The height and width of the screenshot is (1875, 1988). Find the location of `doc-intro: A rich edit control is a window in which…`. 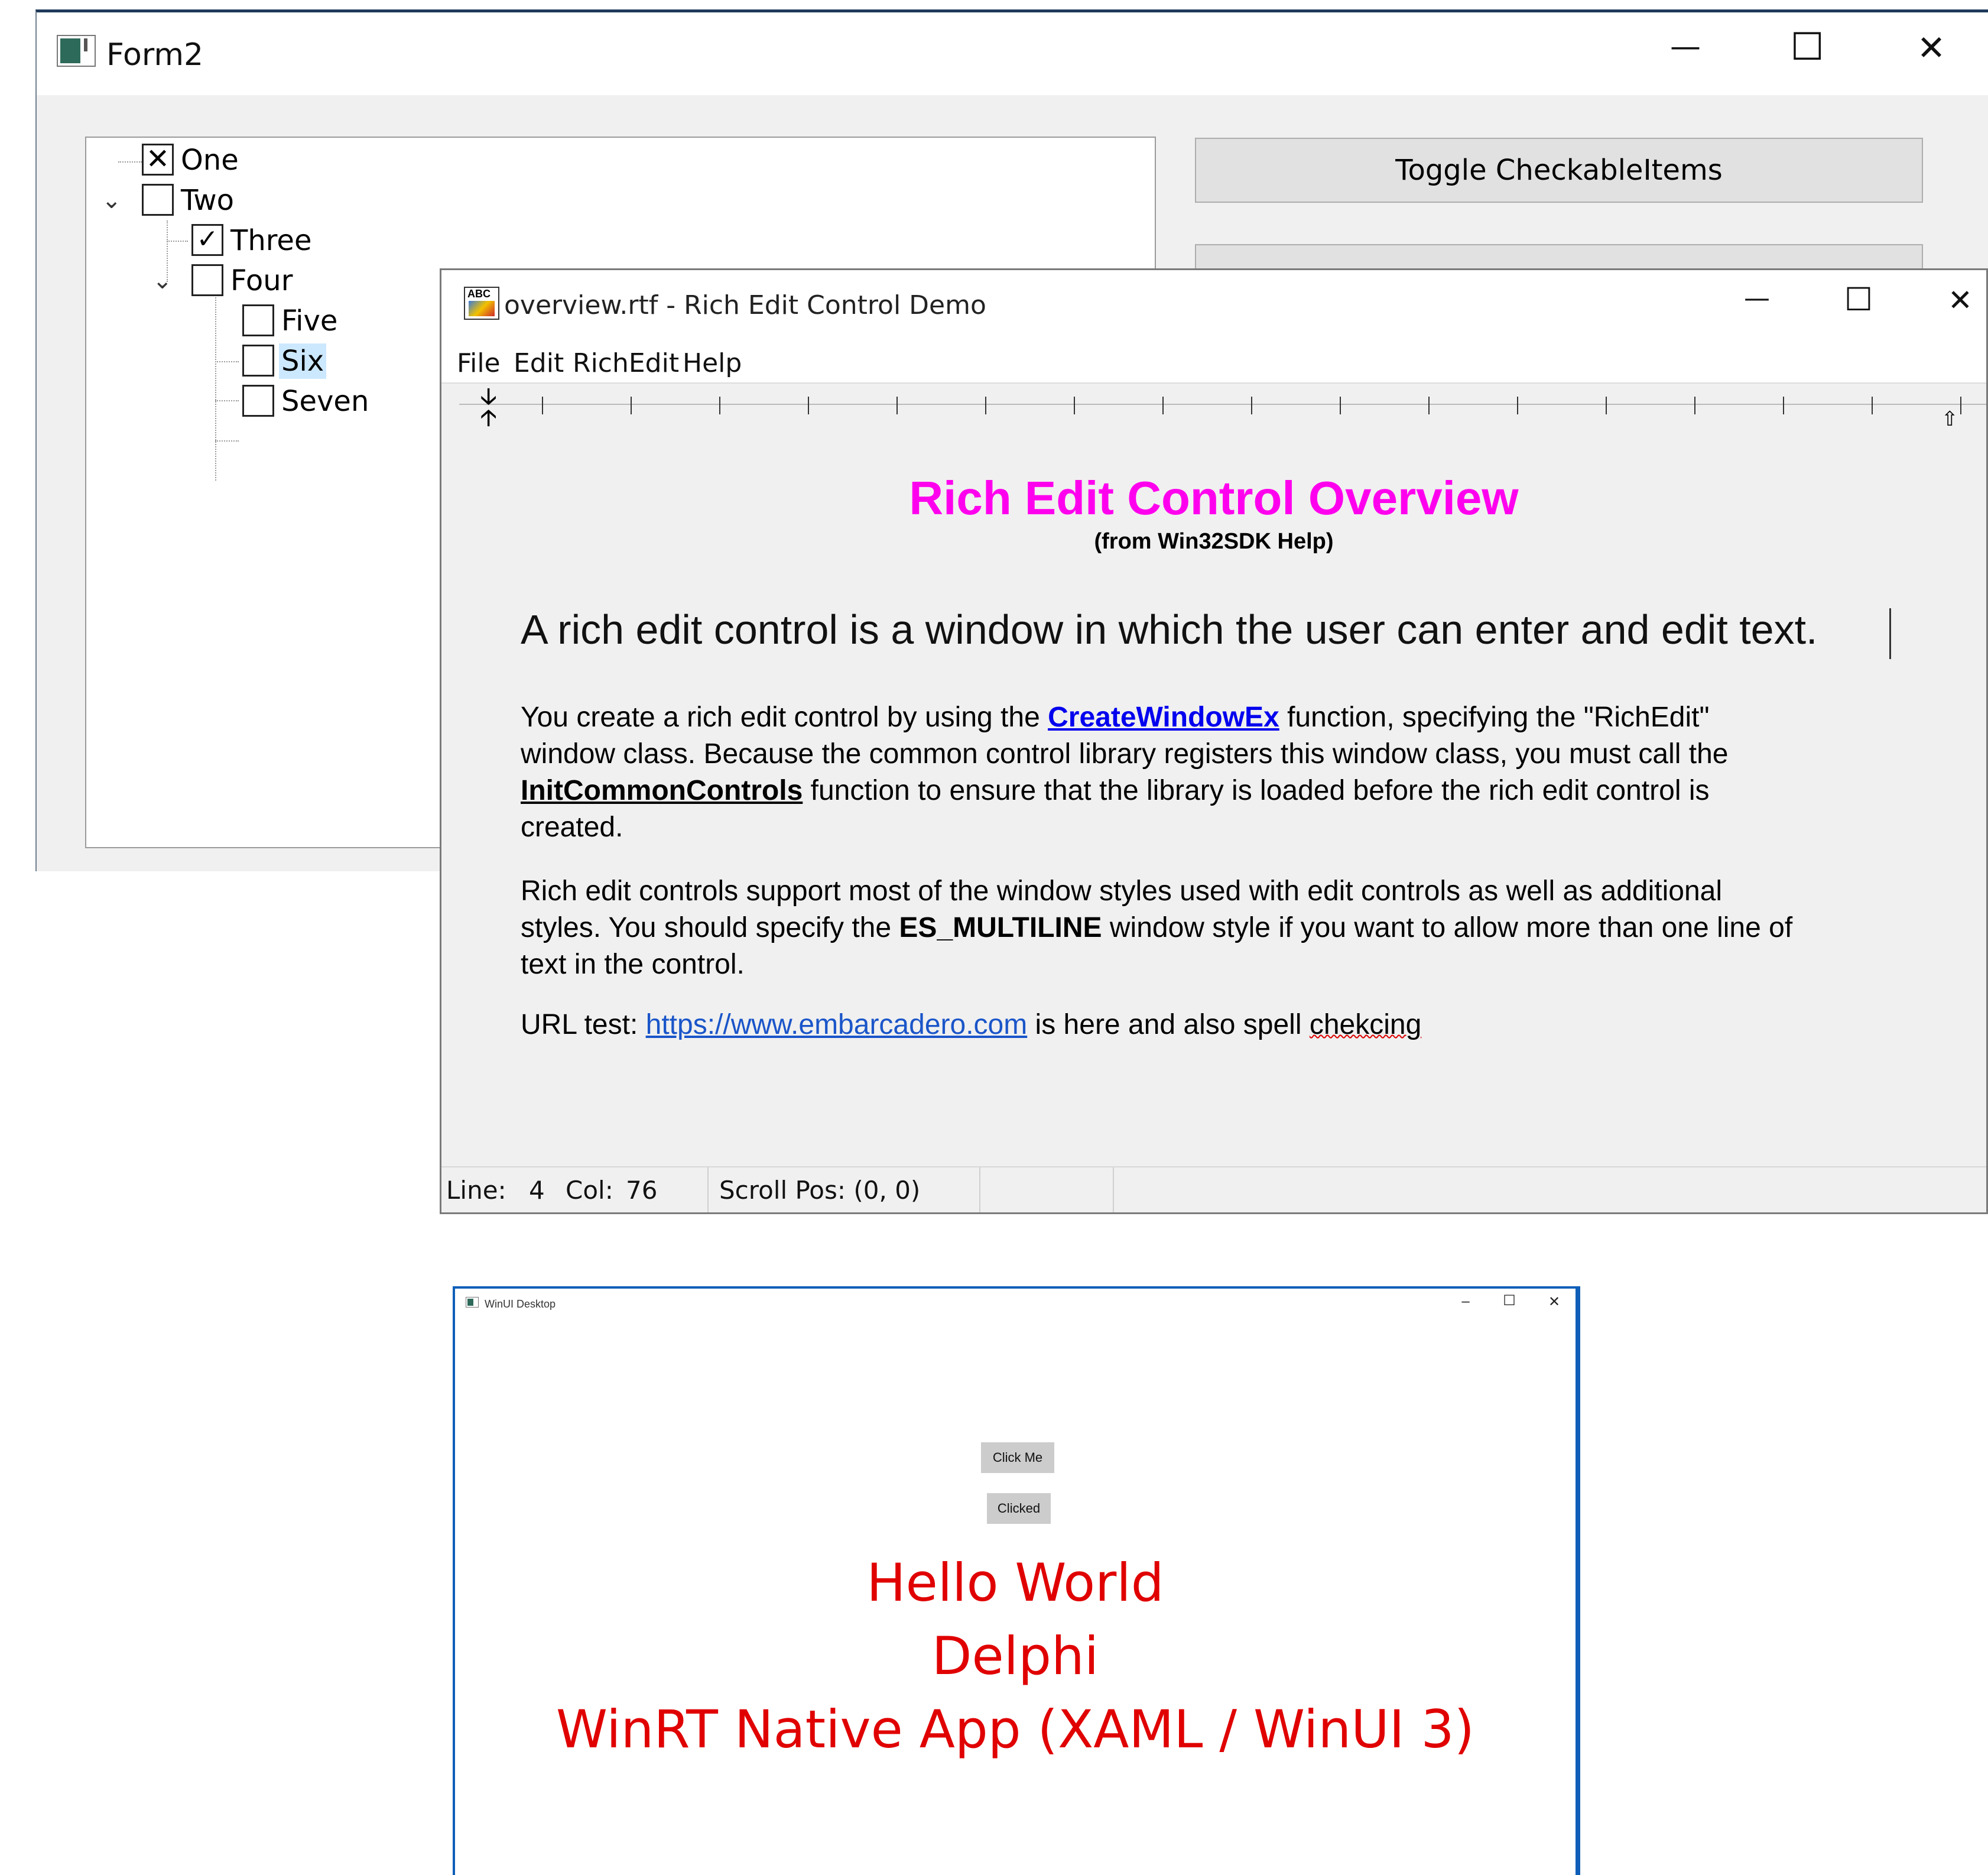

doc-intro: A rich edit control is a window in which… is located at coordinates (1169, 629).